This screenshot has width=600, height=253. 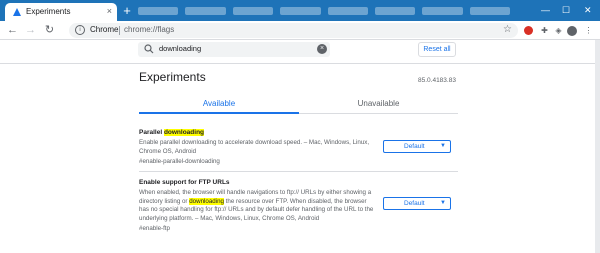 What do you see at coordinates (545, 10) in the screenshot?
I see `minimize-button: —` at bounding box center [545, 10].